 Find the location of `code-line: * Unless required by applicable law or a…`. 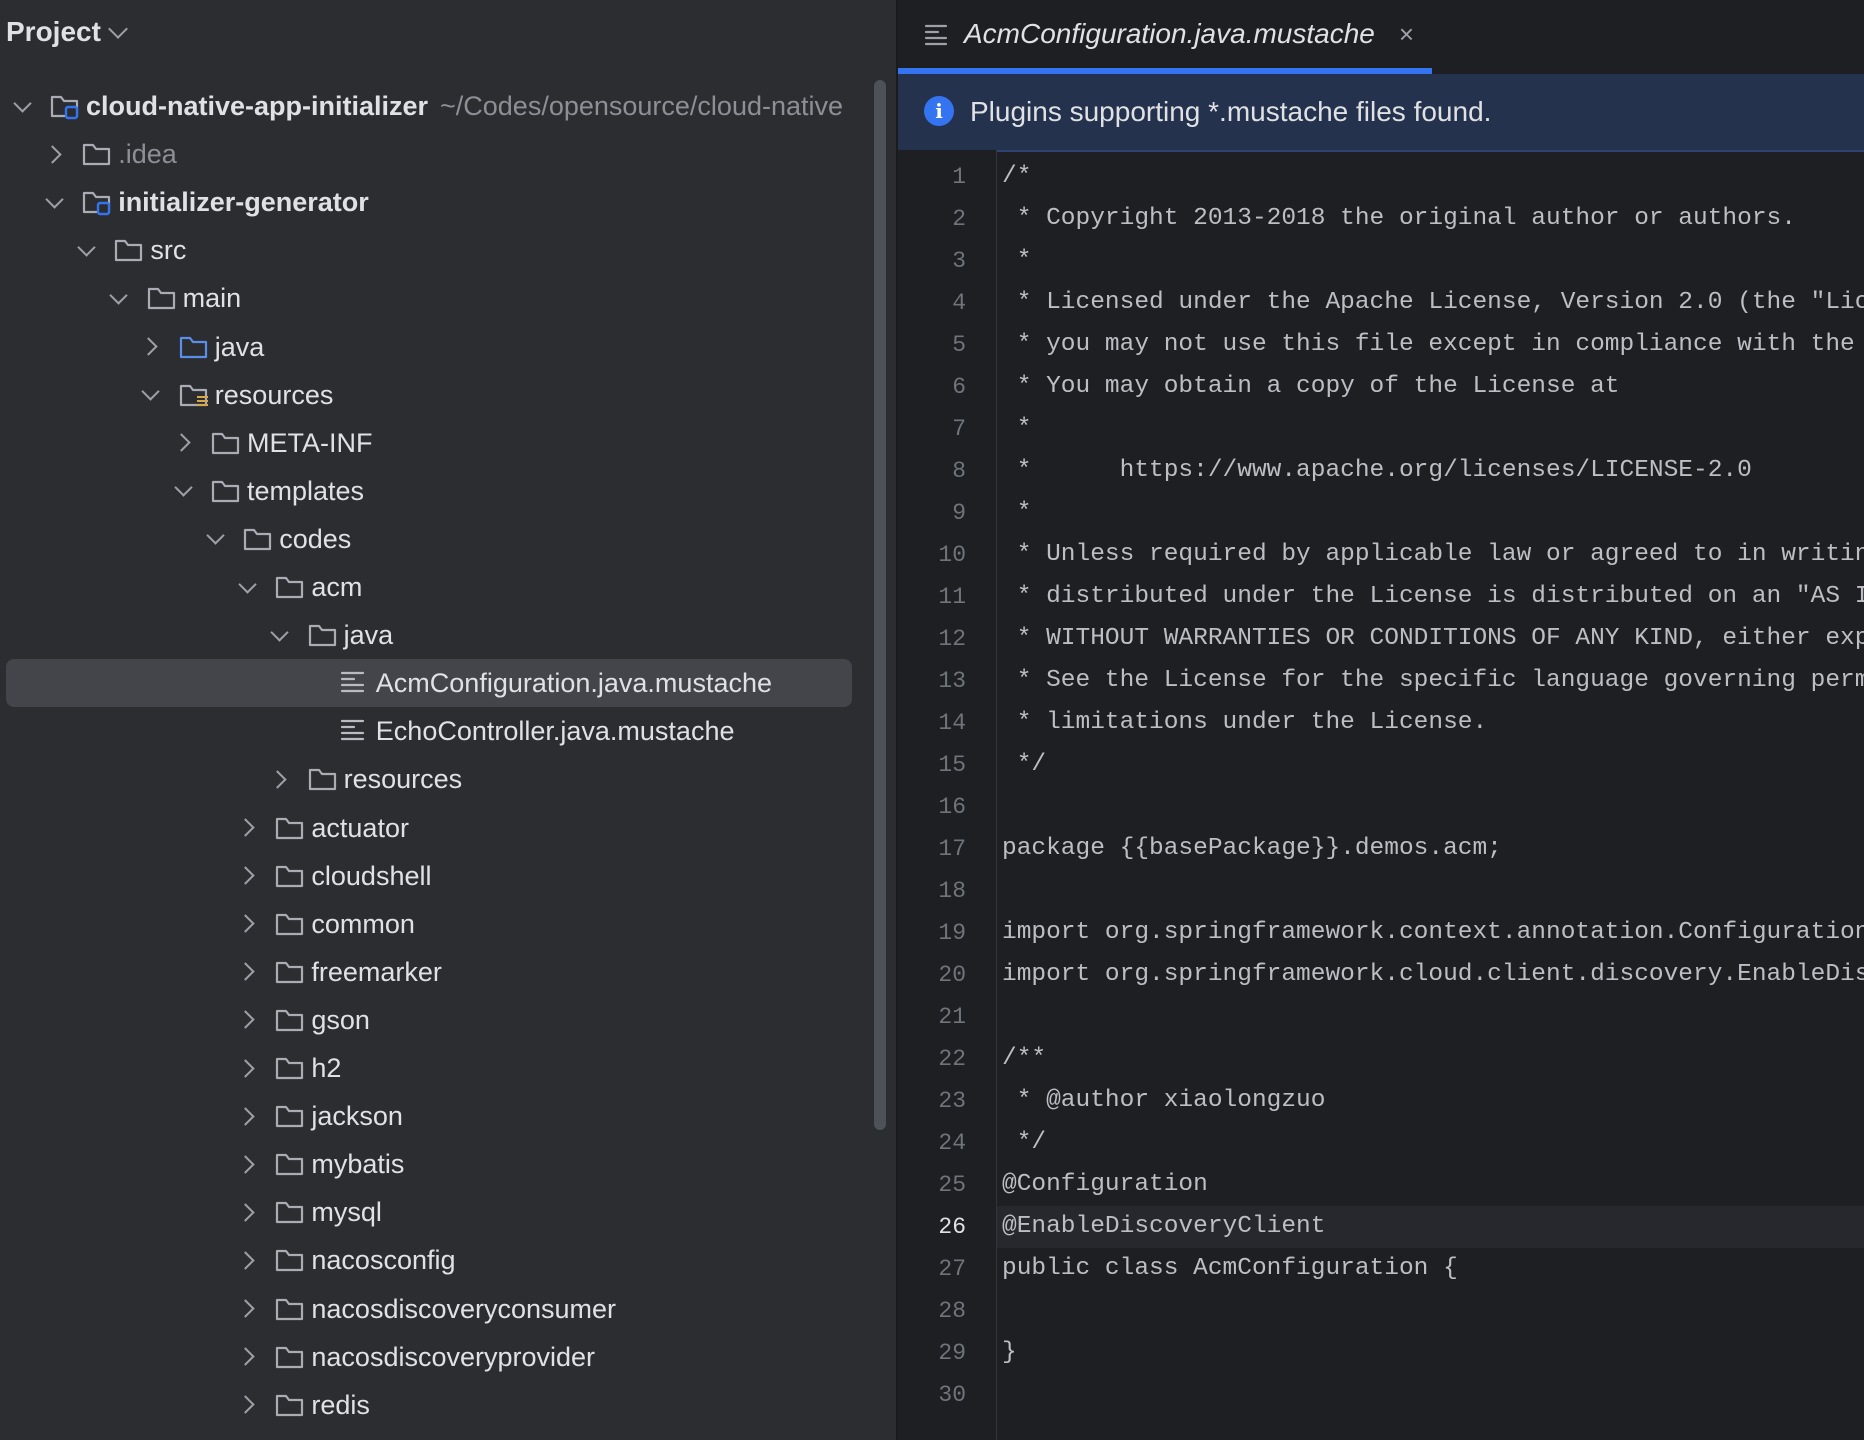

code-line: * Unless required by applicable law or a… is located at coordinates (1440, 554).